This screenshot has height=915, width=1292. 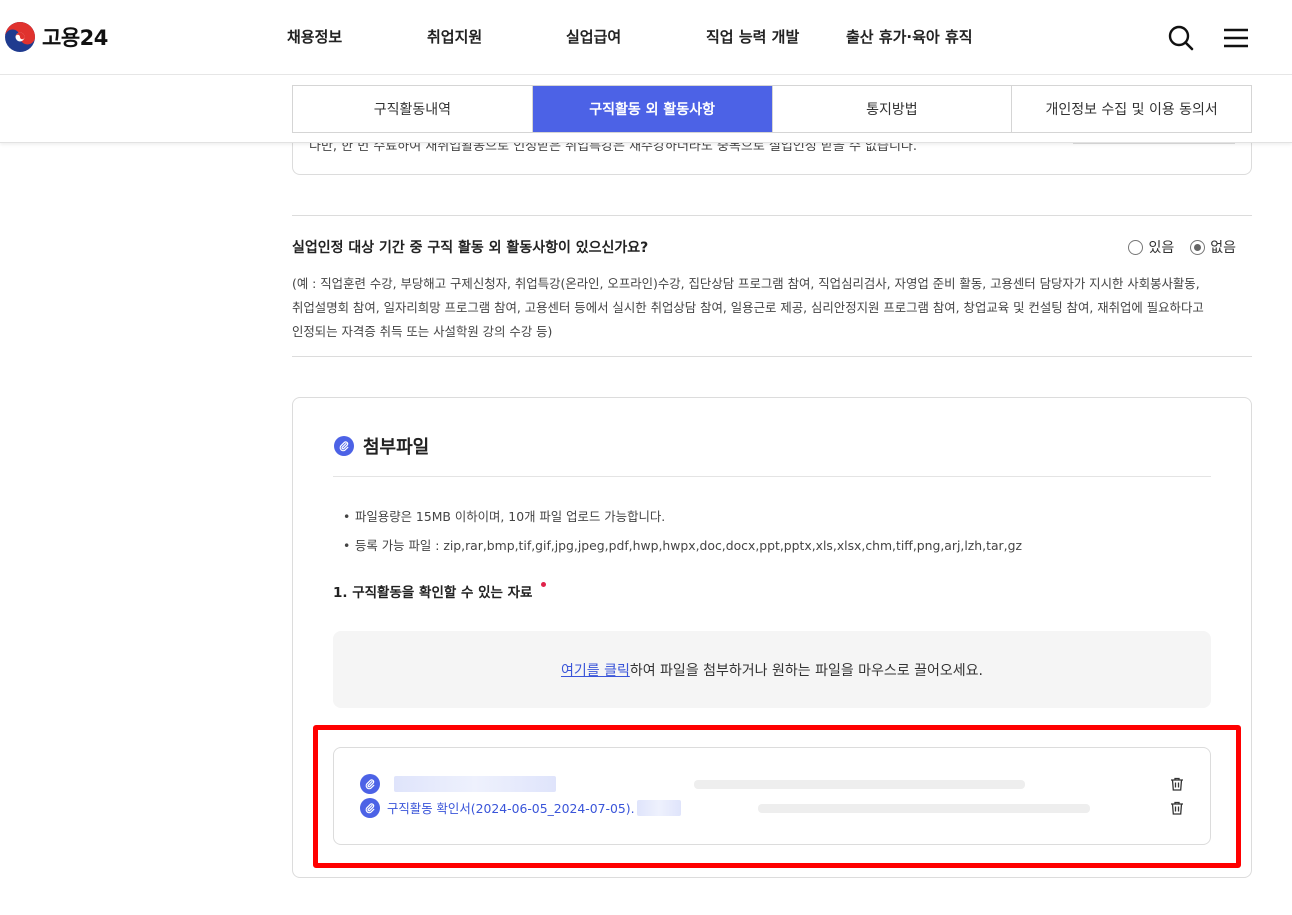 I want to click on search-icon, so click(x=1181, y=38).